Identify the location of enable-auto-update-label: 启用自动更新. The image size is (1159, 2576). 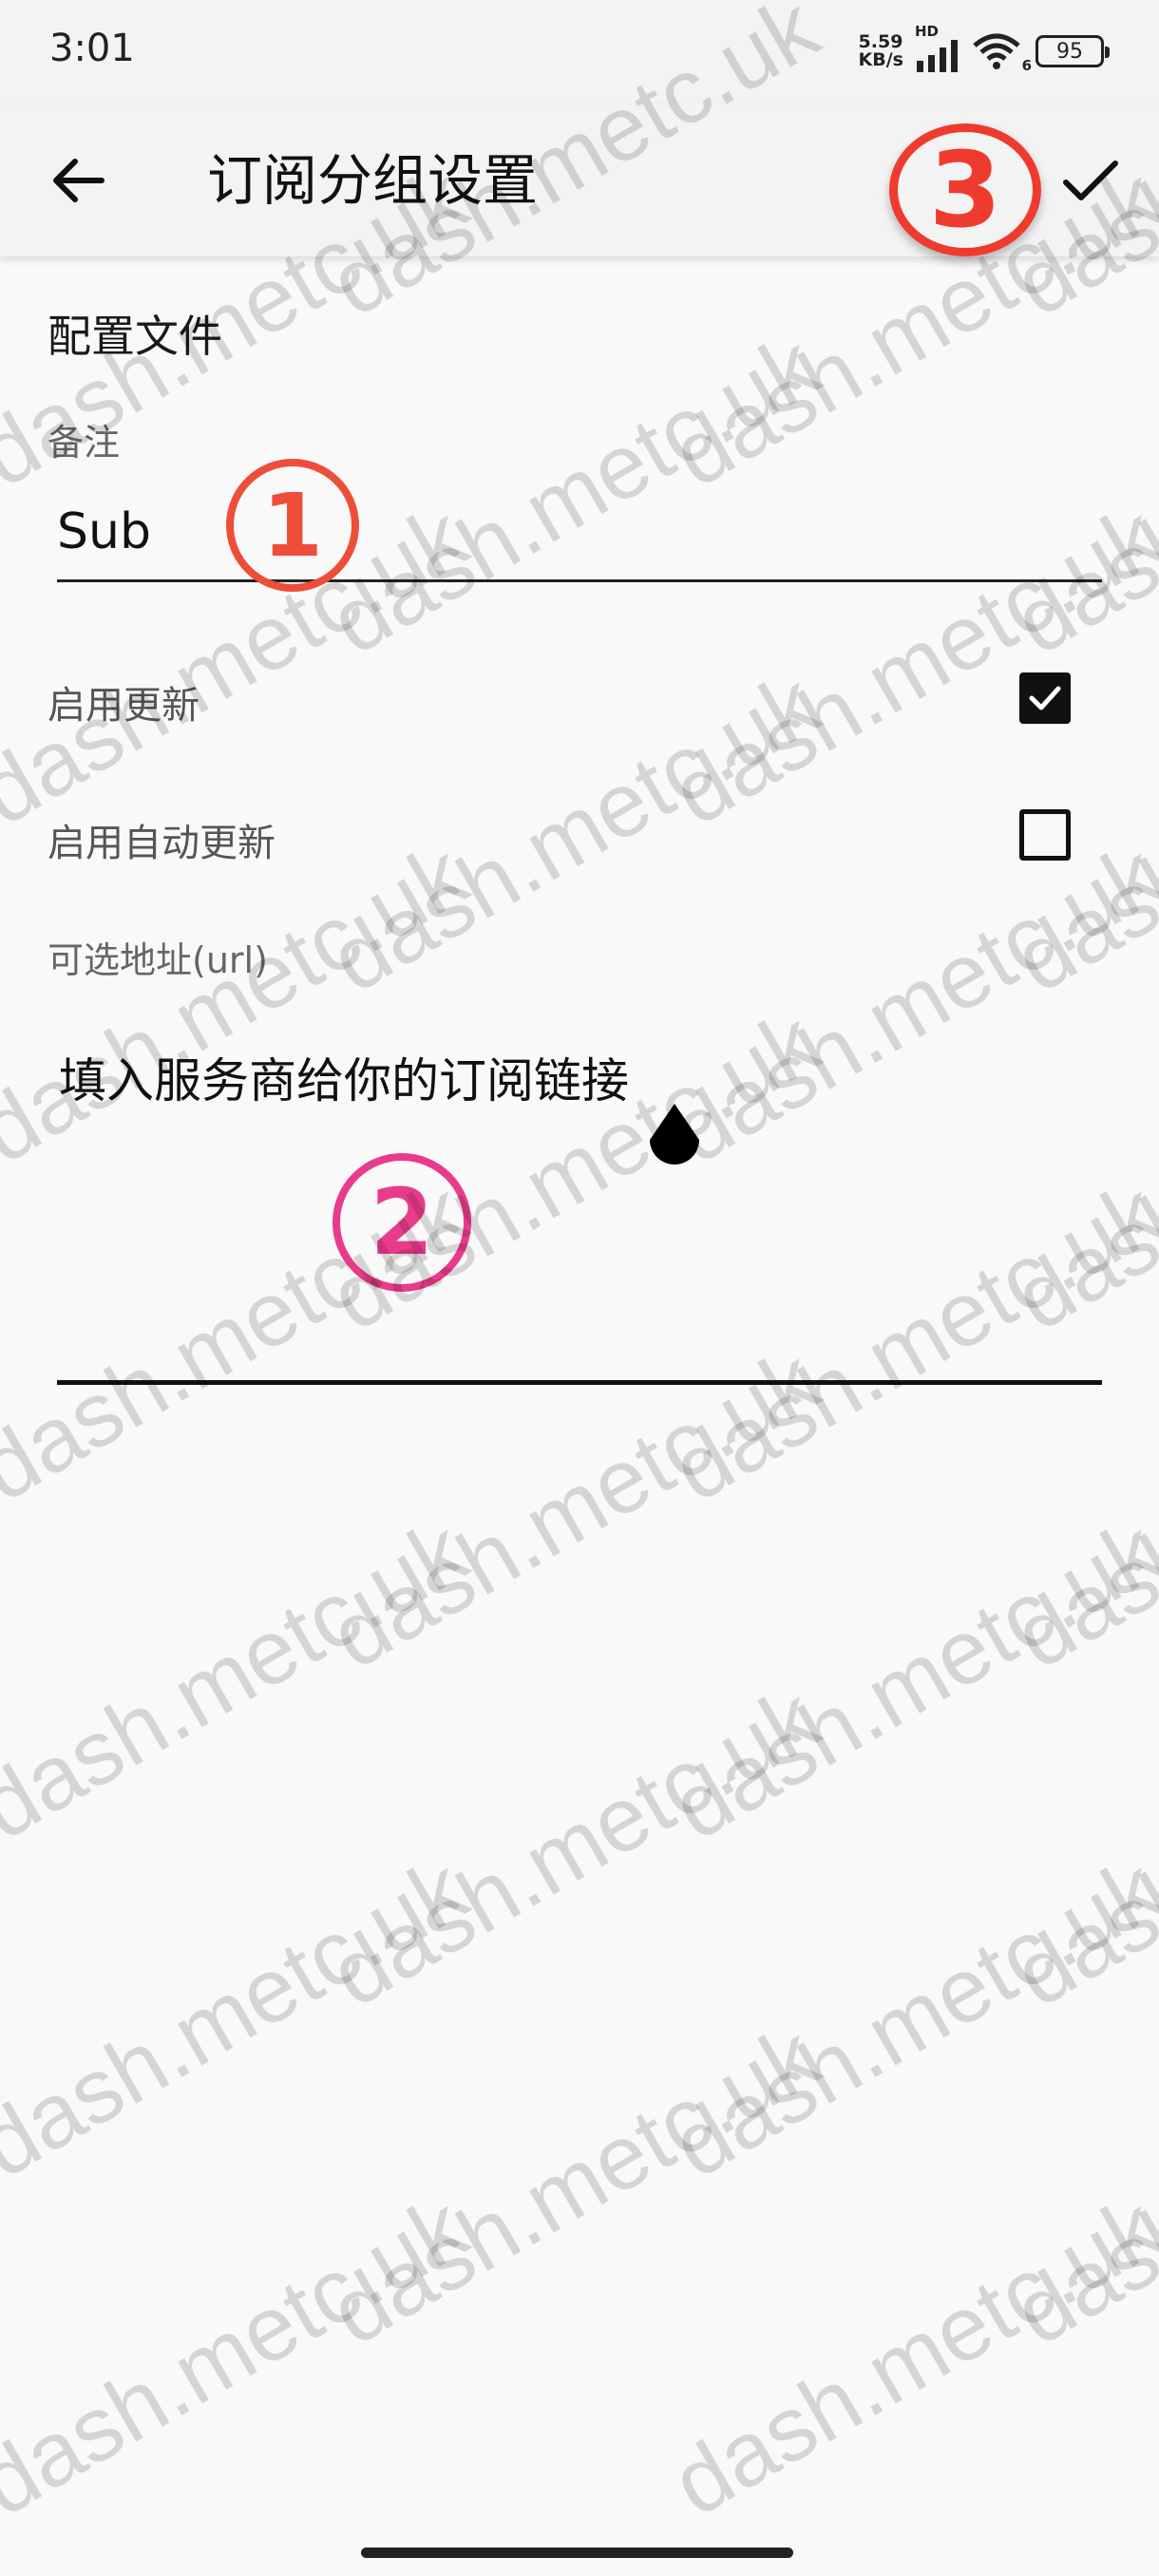
(162, 843).